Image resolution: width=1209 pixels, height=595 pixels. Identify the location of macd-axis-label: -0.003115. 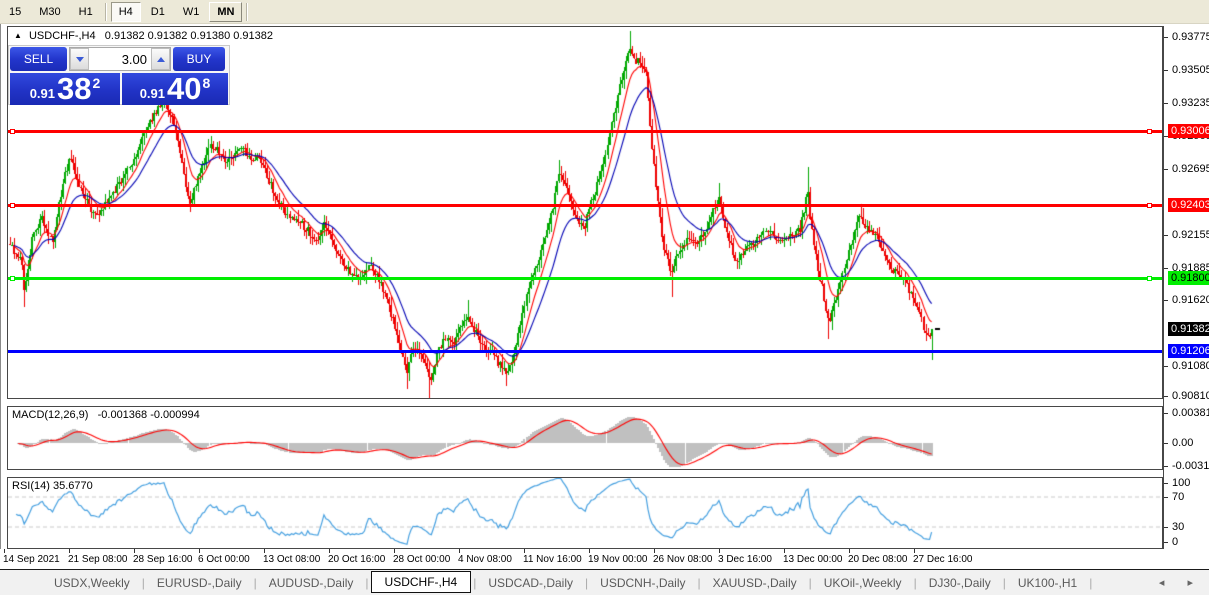
(1190, 466).